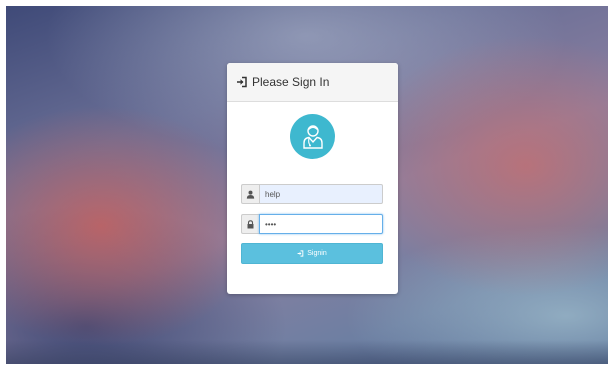  Describe the element at coordinates (250, 224) in the screenshot. I see `lock-icon` at that location.